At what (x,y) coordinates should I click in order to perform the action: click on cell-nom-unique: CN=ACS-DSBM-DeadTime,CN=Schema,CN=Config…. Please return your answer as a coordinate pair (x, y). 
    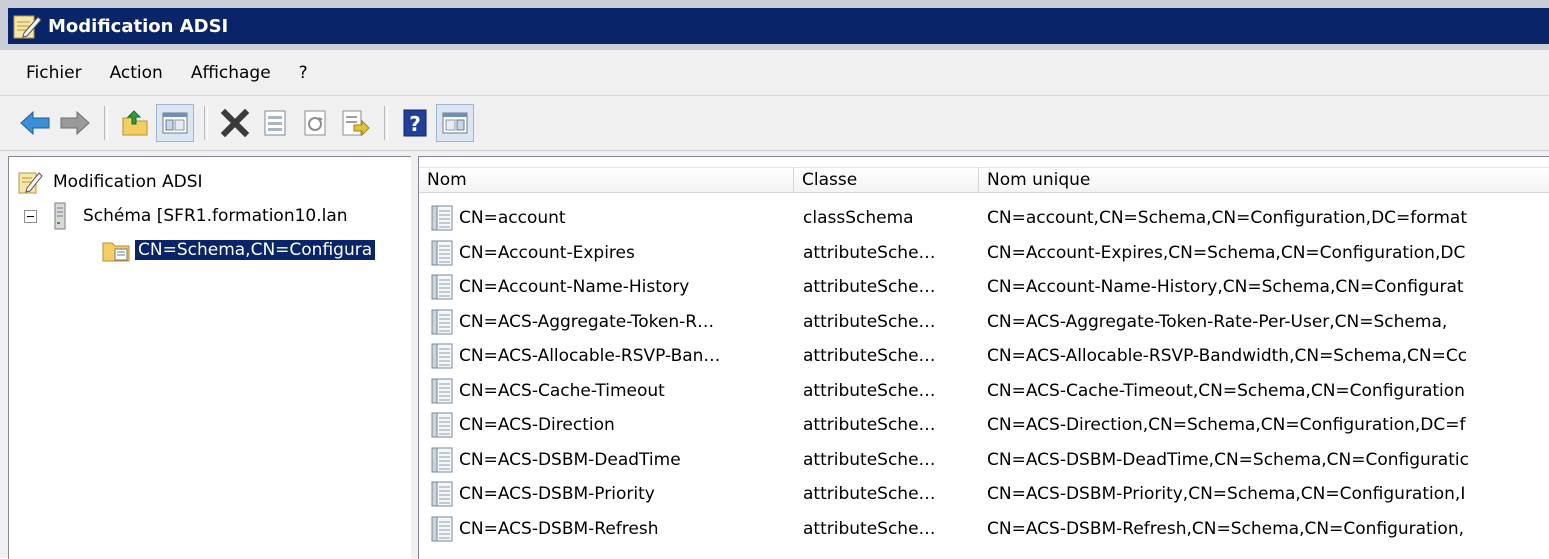
    Looking at the image, I should click on (1228, 459).